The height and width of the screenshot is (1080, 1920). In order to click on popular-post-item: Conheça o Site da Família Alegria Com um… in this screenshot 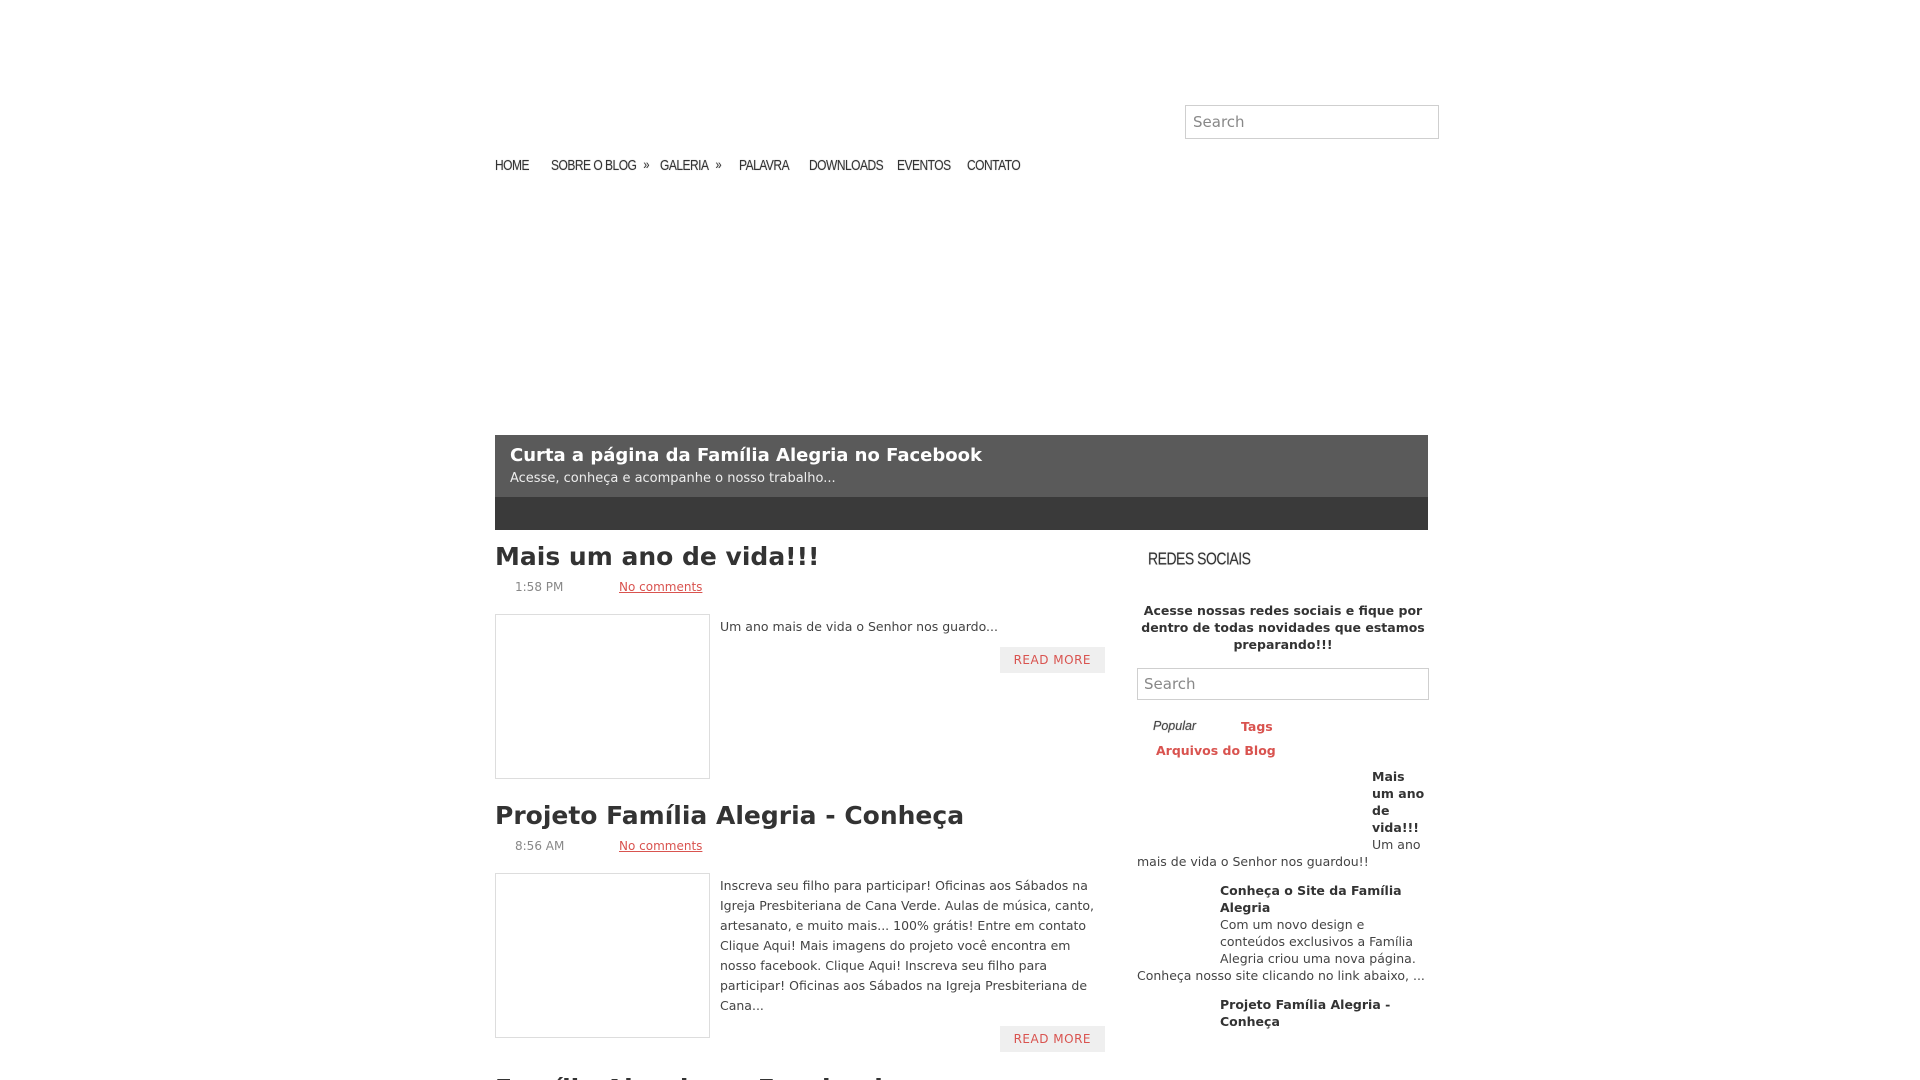, I will do `click(1283, 933)`.